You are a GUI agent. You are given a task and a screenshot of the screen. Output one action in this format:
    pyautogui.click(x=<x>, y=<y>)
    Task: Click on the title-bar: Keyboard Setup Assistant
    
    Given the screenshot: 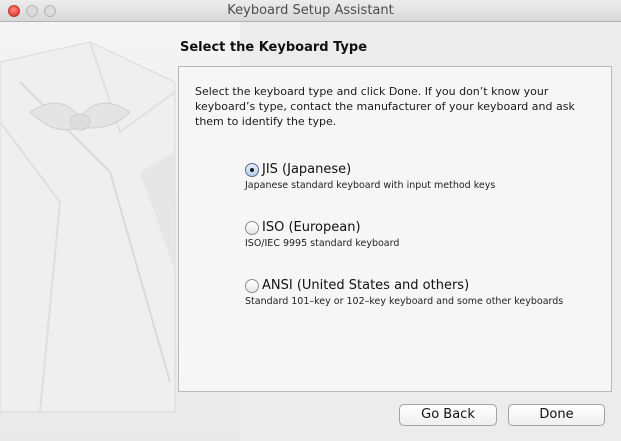 What is the action you would take?
    pyautogui.click(x=310, y=11)
    